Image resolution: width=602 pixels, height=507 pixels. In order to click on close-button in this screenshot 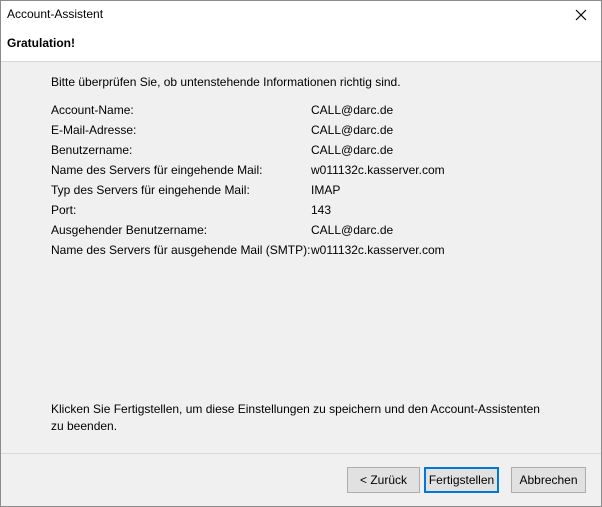, I will do `click(581, 14)`.